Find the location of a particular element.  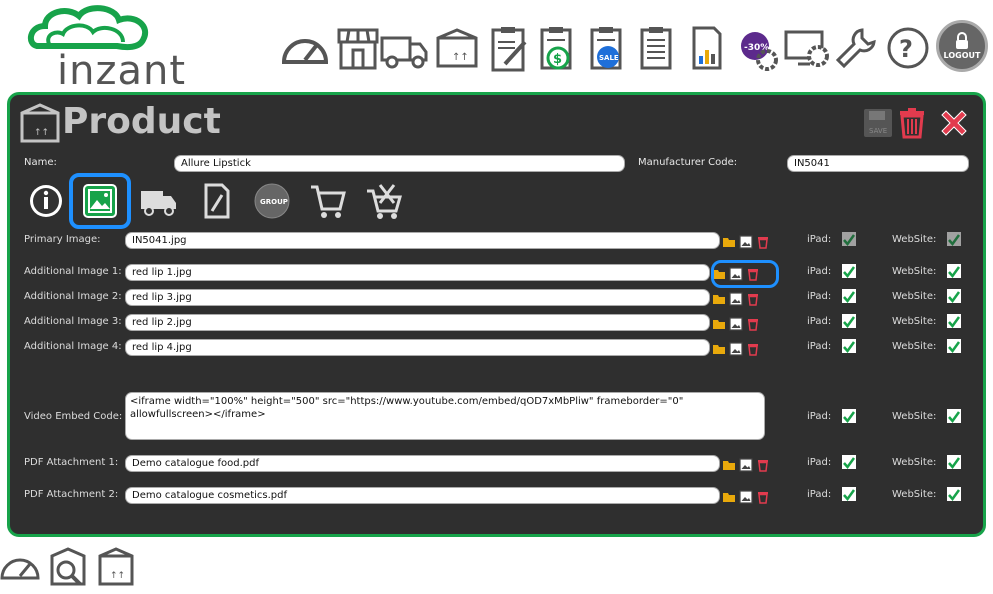

tools-wrench-icon is located at coordinates (857, 49).